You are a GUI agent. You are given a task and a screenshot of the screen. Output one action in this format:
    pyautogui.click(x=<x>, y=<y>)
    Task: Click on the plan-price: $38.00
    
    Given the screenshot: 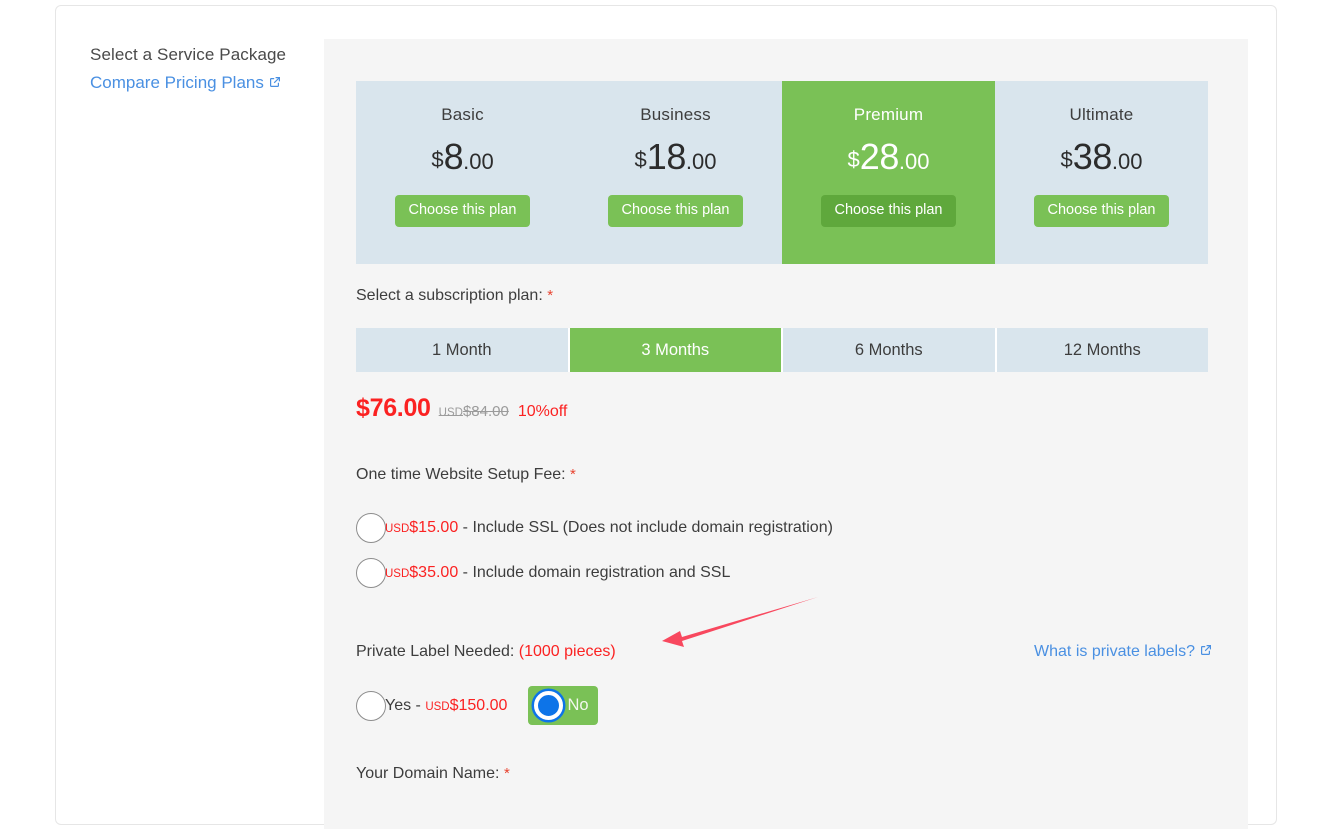 What is the action you would take?
    pyautogui.click(x=1102, y=157)
    